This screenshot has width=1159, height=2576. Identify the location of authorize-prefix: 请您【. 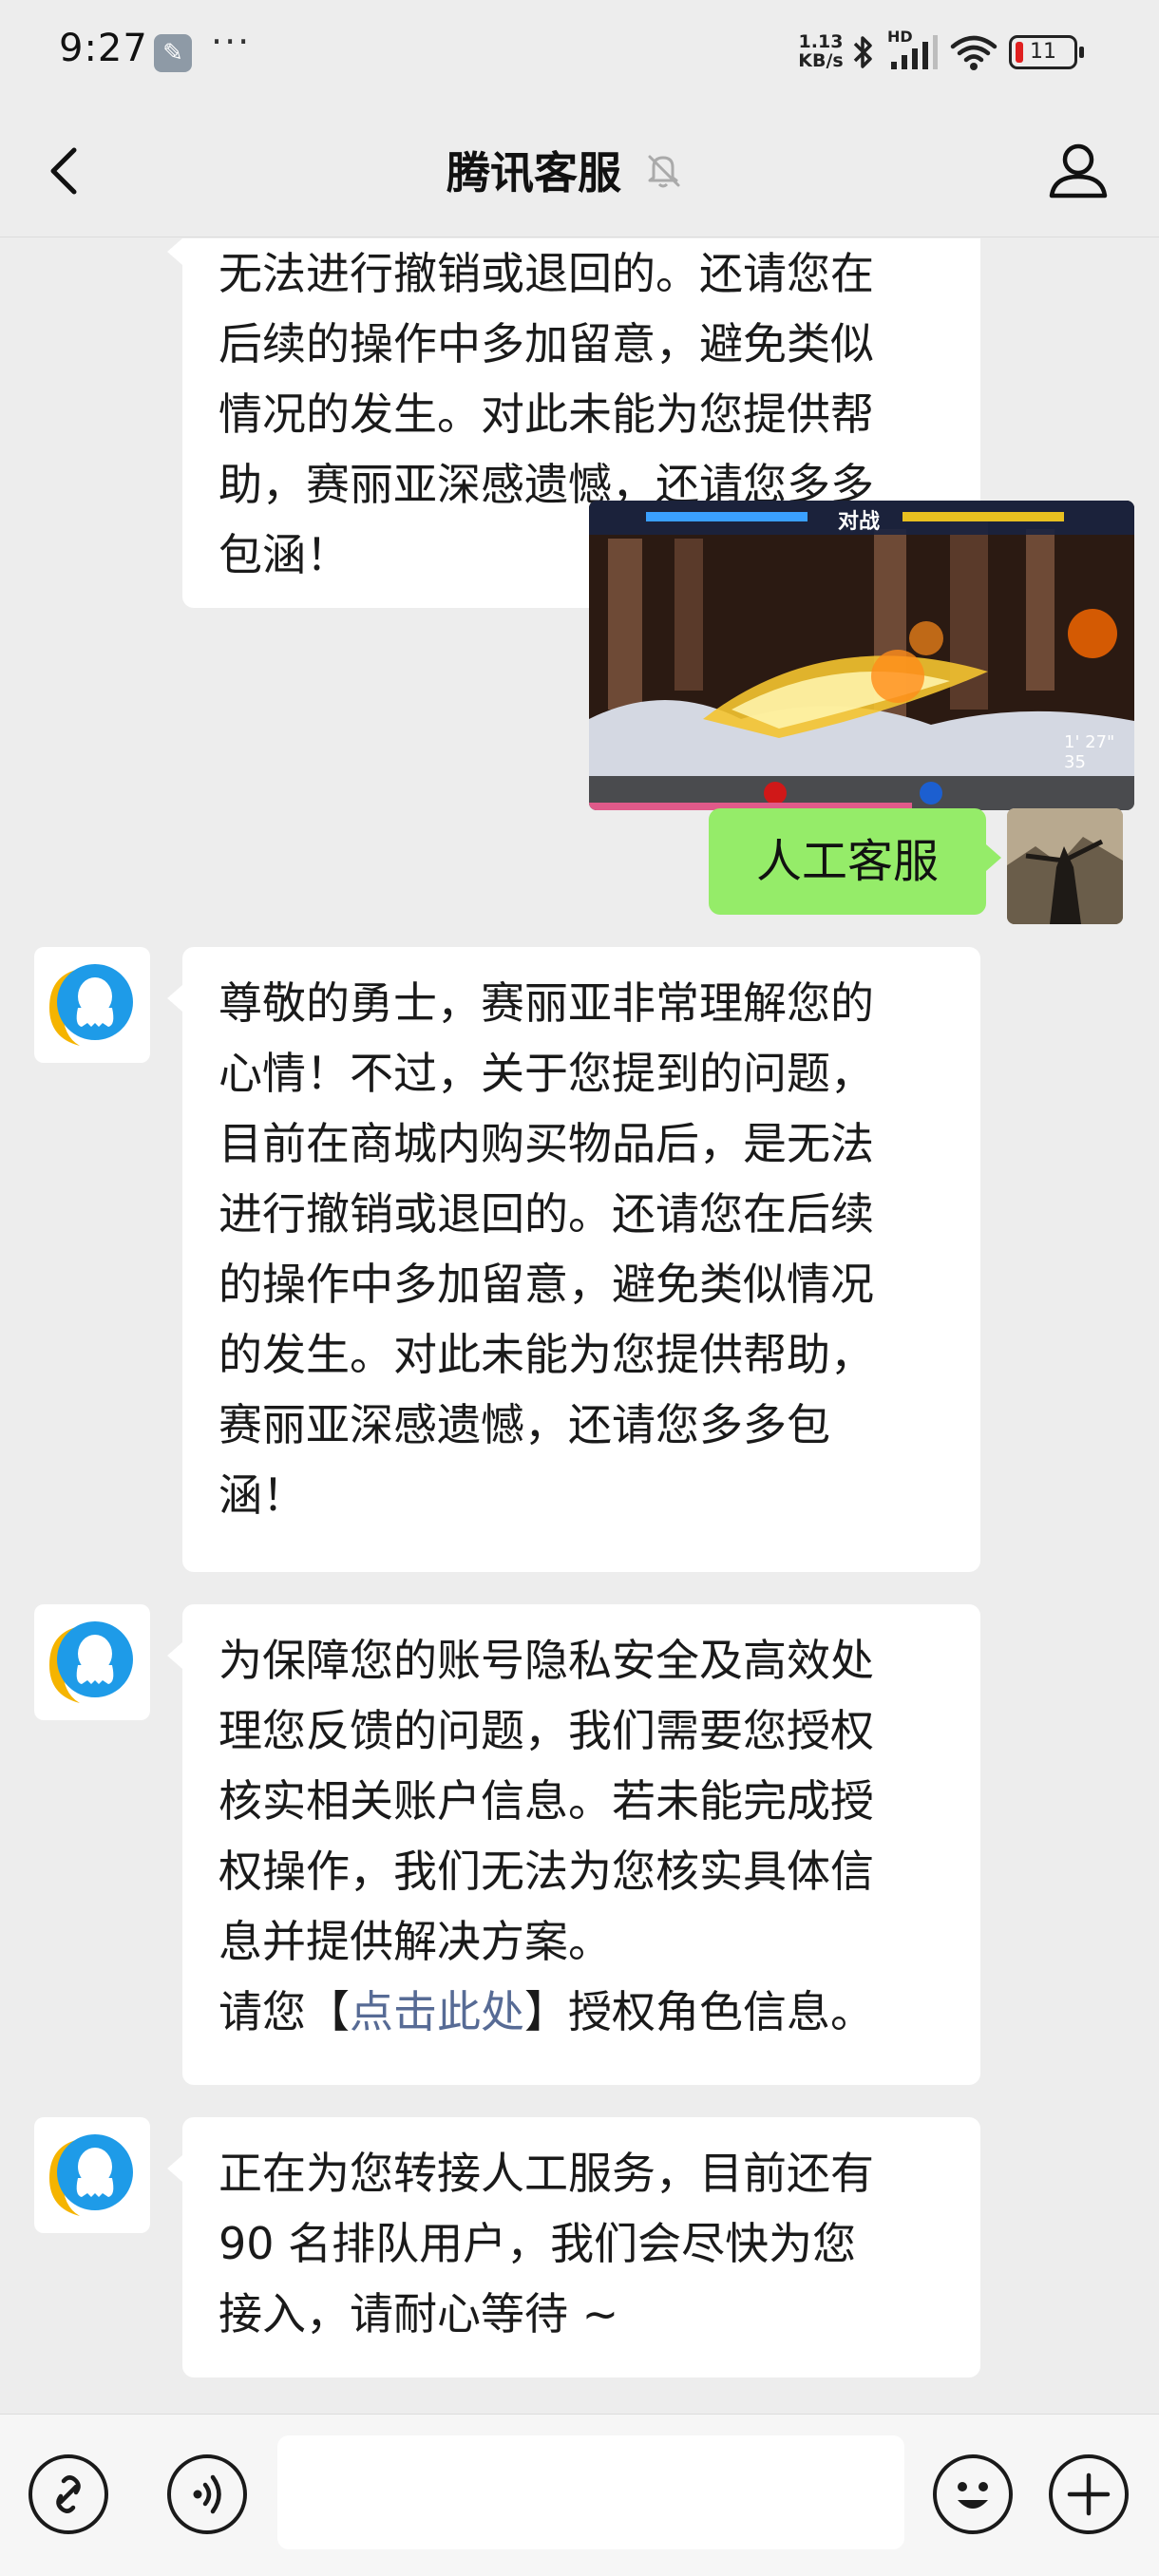
(284, 2012).